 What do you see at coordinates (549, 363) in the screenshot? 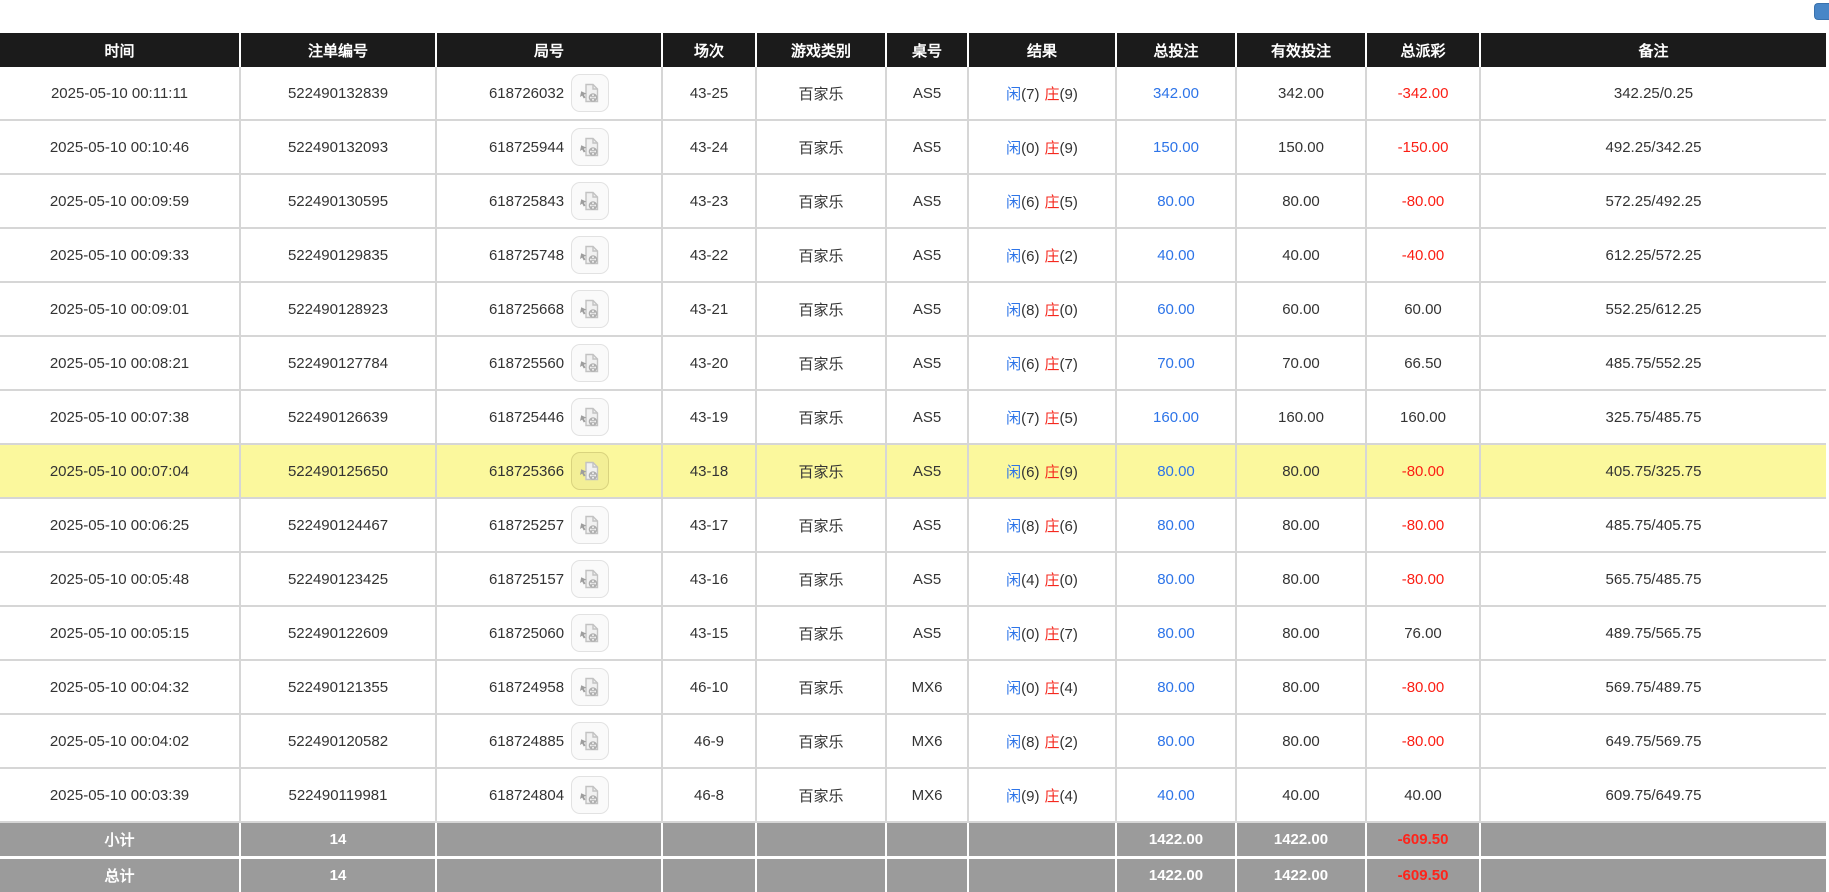
I see `round-number-wrap: 618725560` at bounding box center [549, 363].